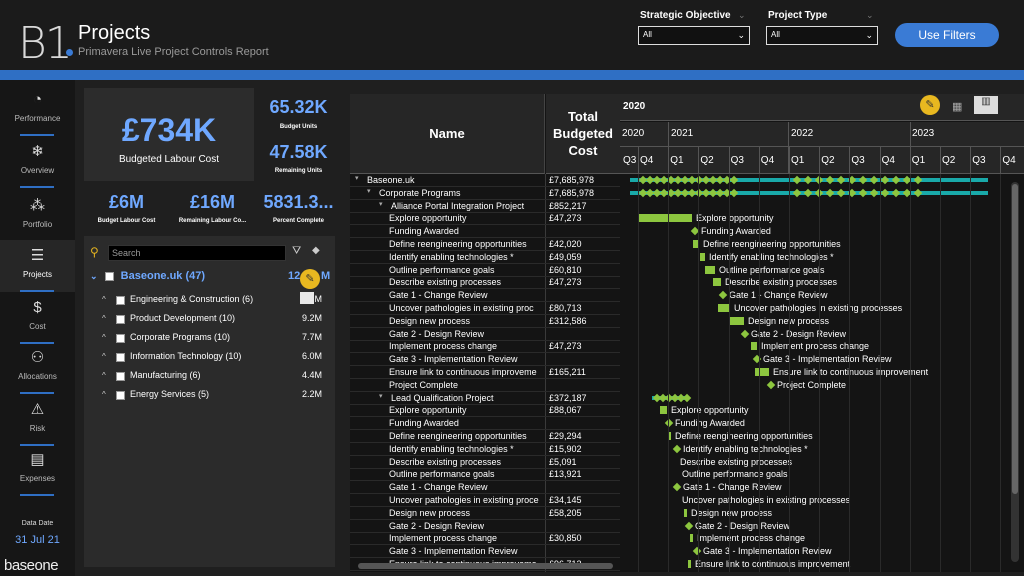 The height and width of the screenshot is (576, 1024). I want to click on row-name: Gate 3 - Implementation Review, so click(453, 359).